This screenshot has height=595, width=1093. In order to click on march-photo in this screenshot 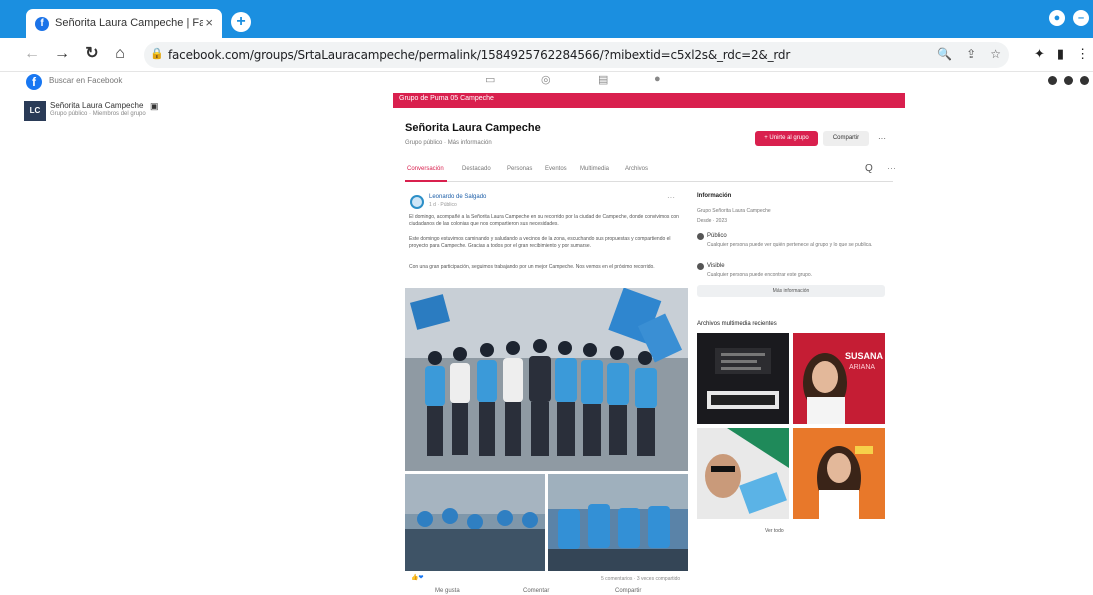, I will do `click(475, 522)`.